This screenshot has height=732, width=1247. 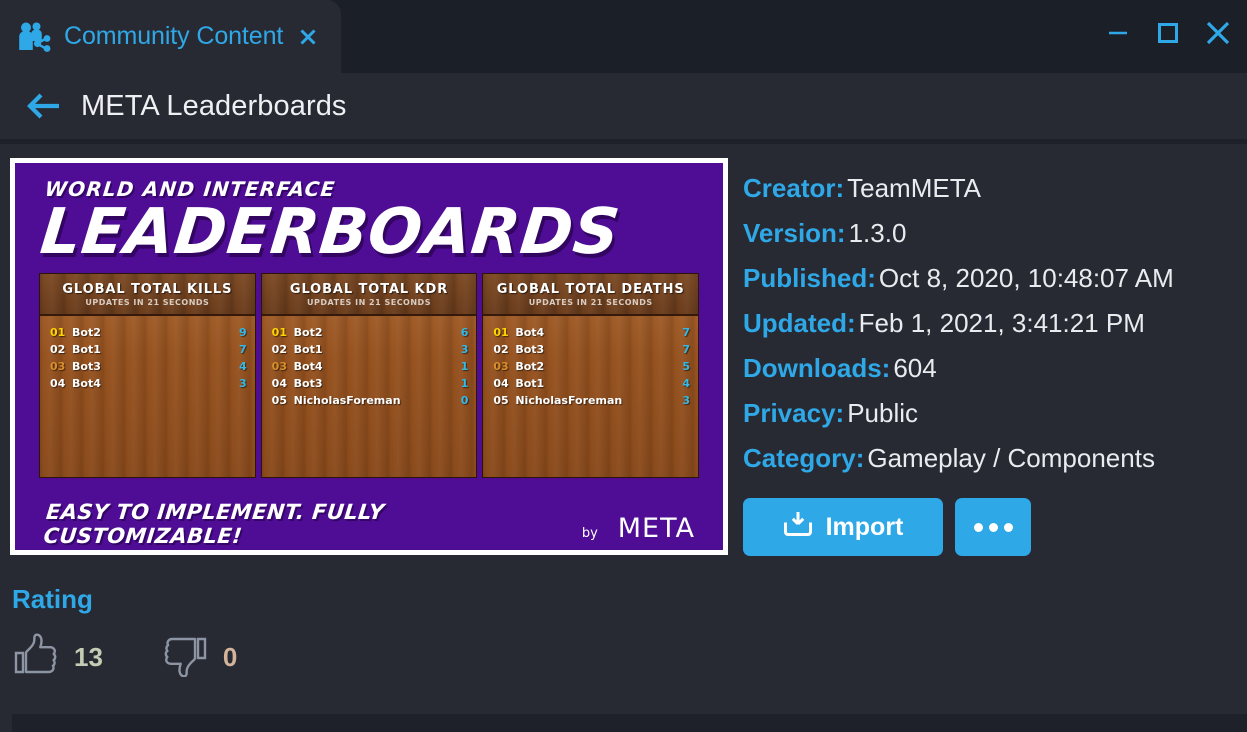 I want to click on window-close-icon, so click(x=1218, y=33).